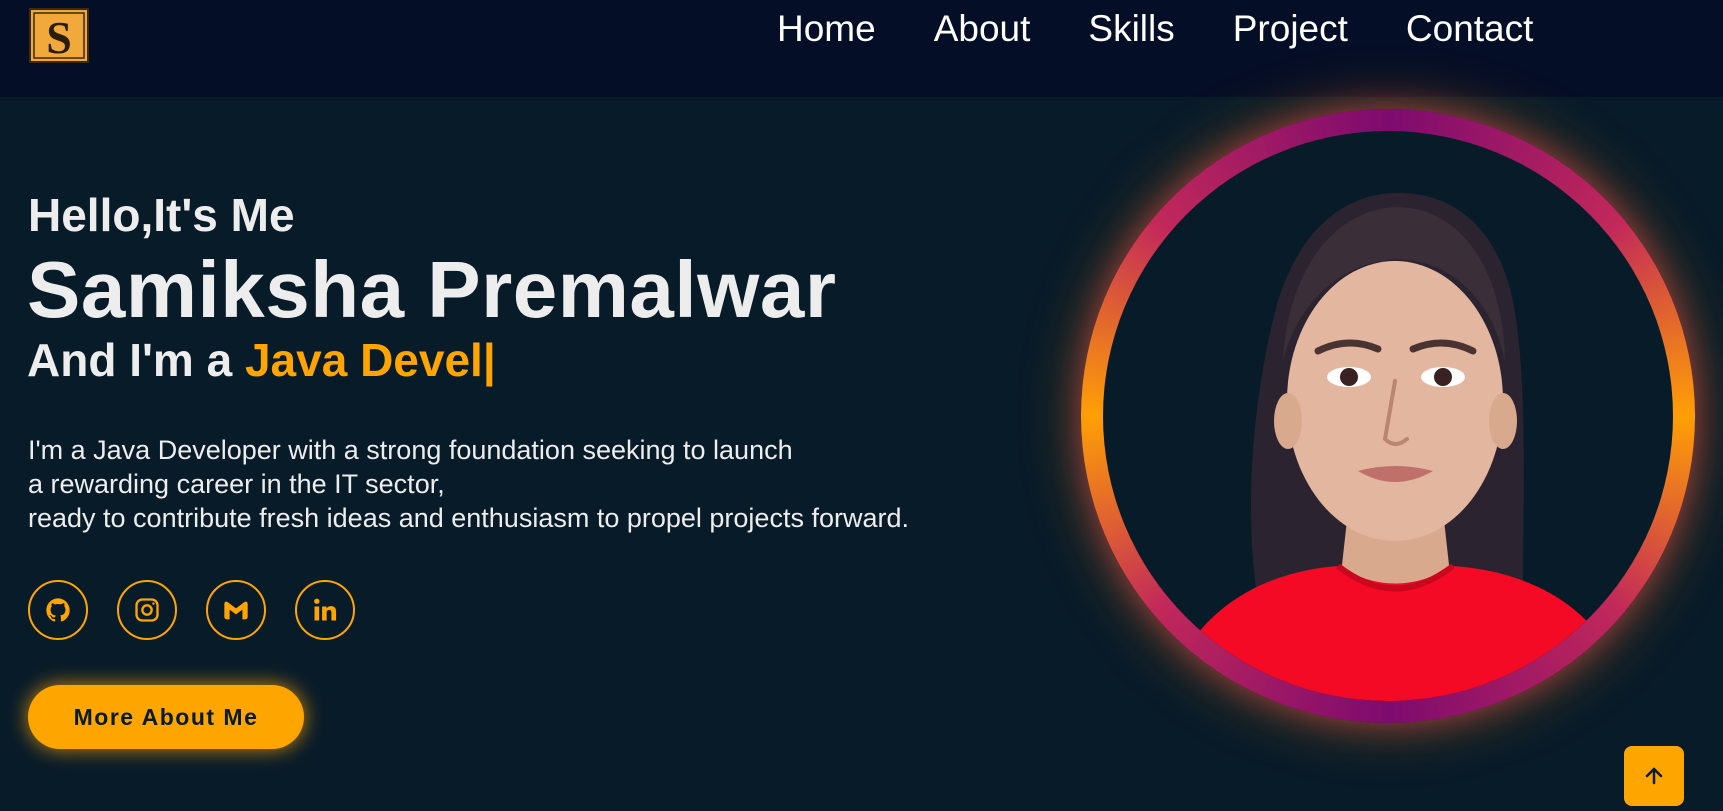 The image size is (1723, 811). What do you see at coordinates (136, 360) in the screenshot?
I see `role-prefix: And I'm a` at bounding box center [136, 360].